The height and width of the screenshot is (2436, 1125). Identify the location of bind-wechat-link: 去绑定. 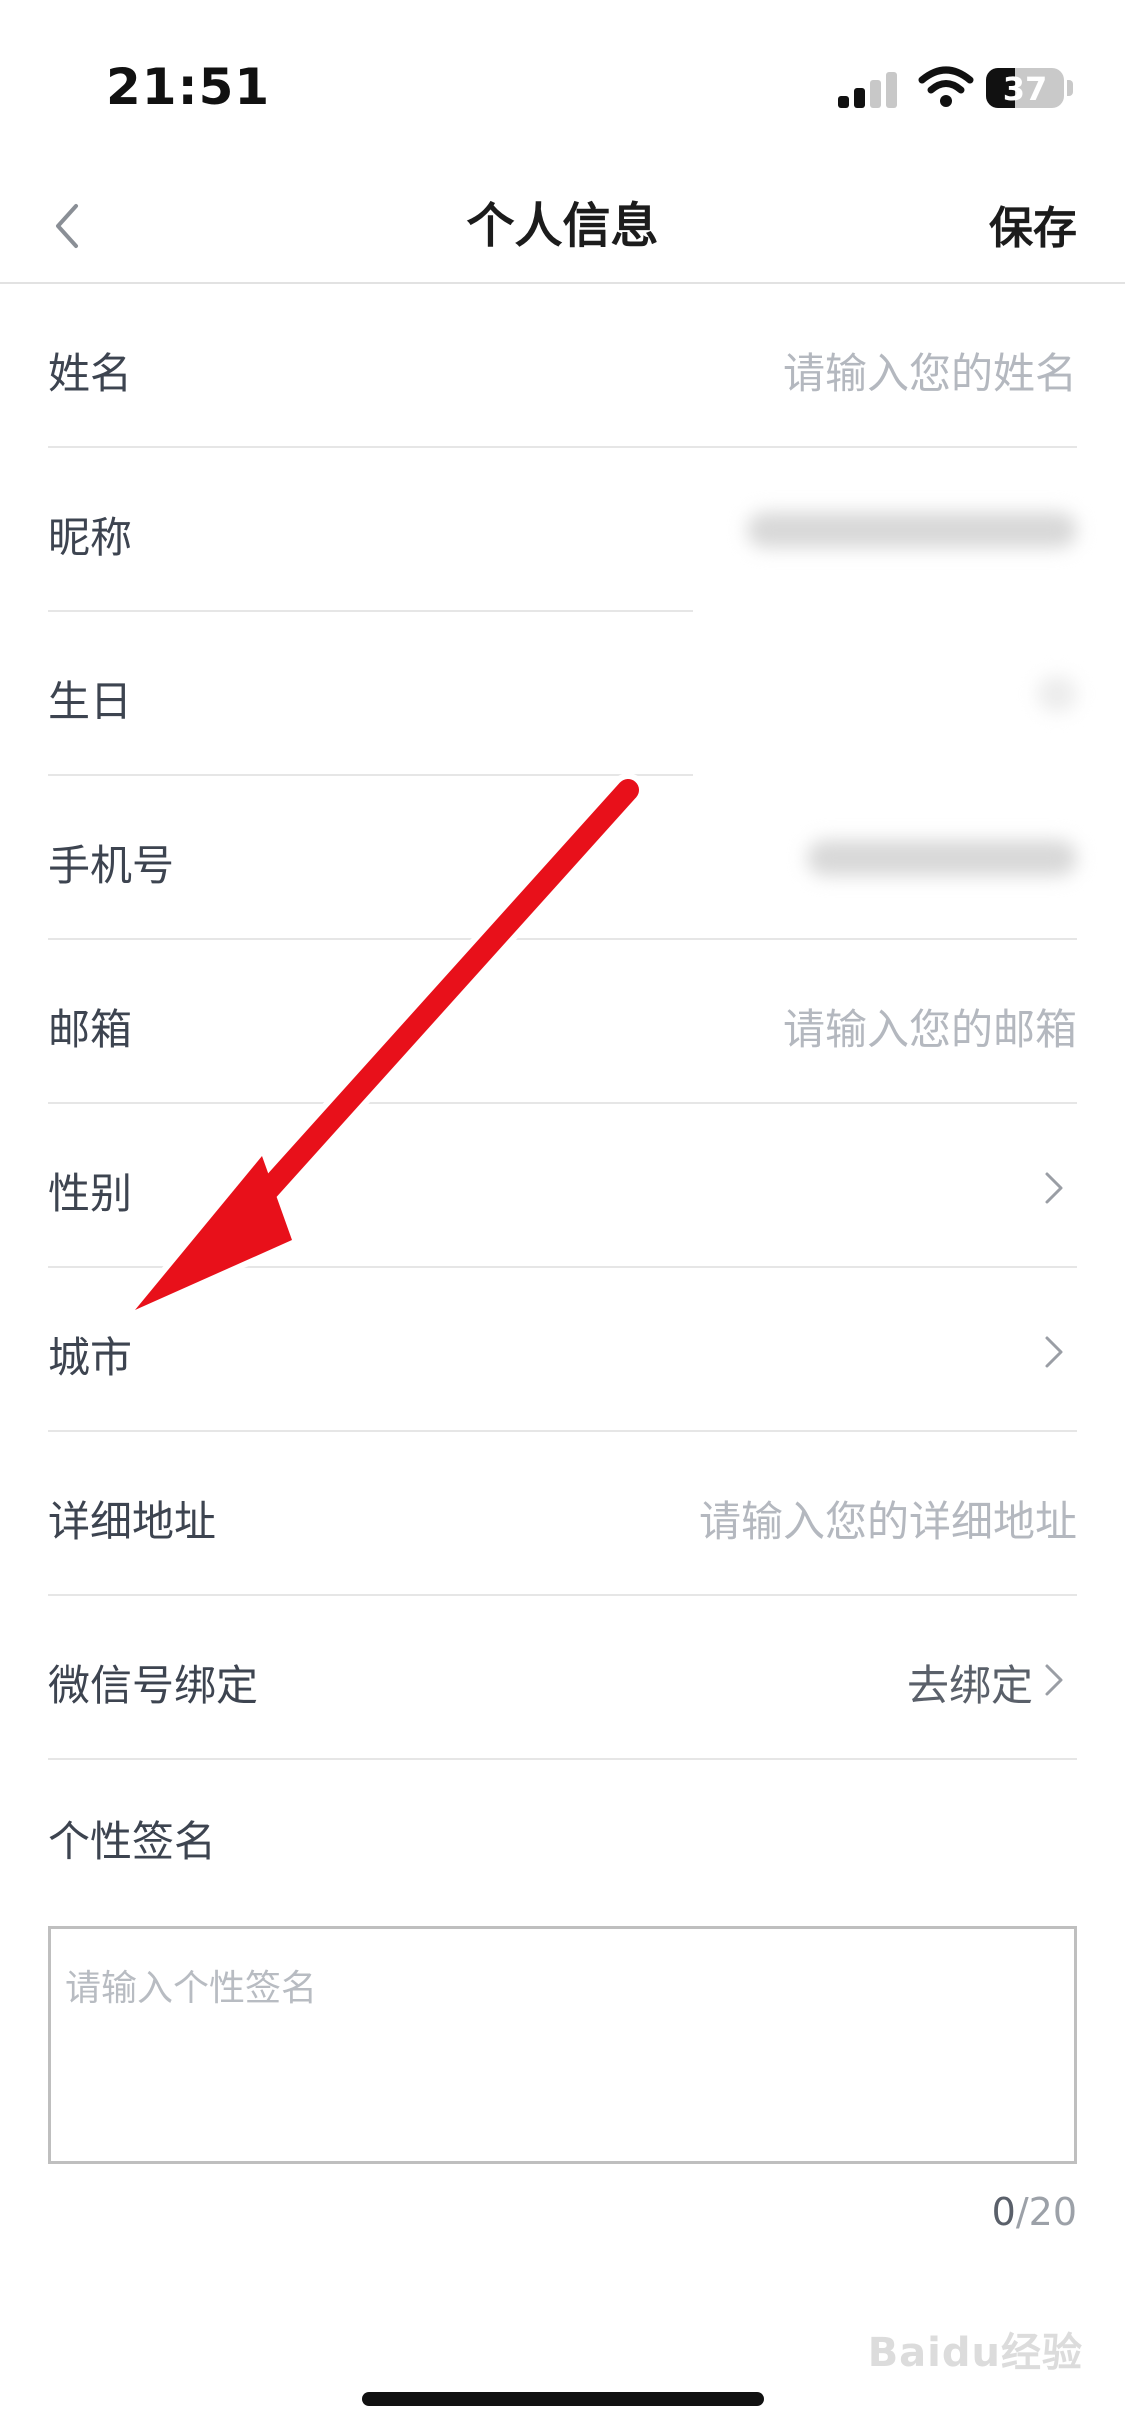
(970, 1682).